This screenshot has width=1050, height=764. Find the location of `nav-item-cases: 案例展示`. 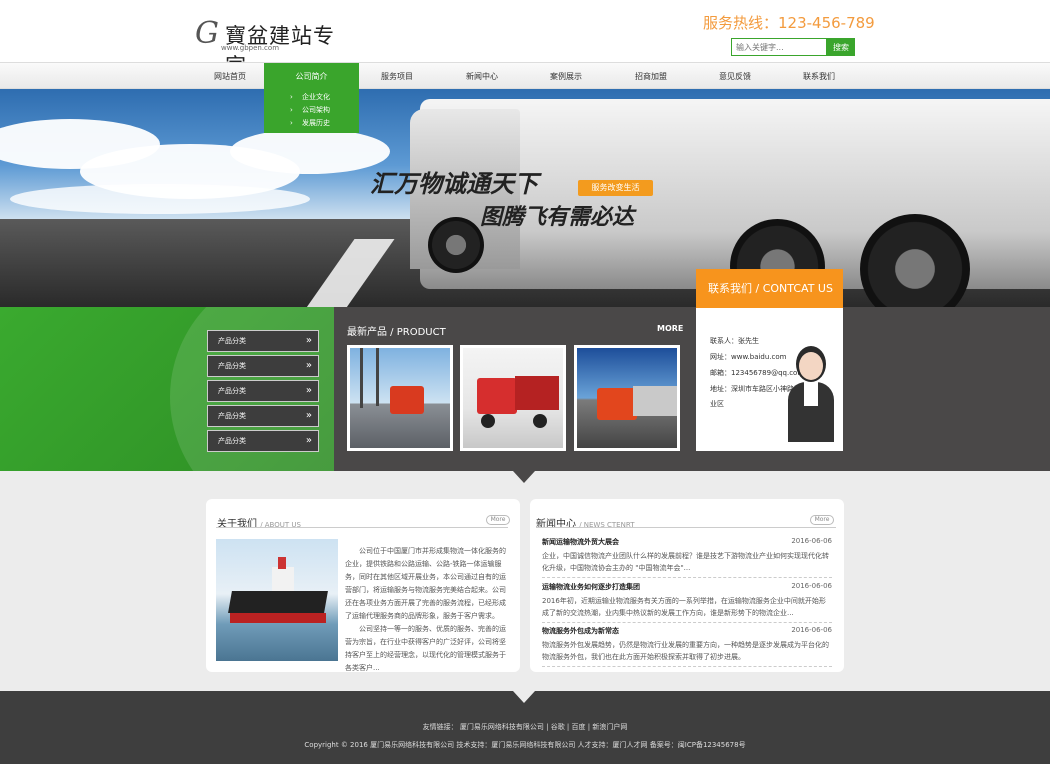

nav-item-cases: 案例展示 is located at coordinates (566, 76).